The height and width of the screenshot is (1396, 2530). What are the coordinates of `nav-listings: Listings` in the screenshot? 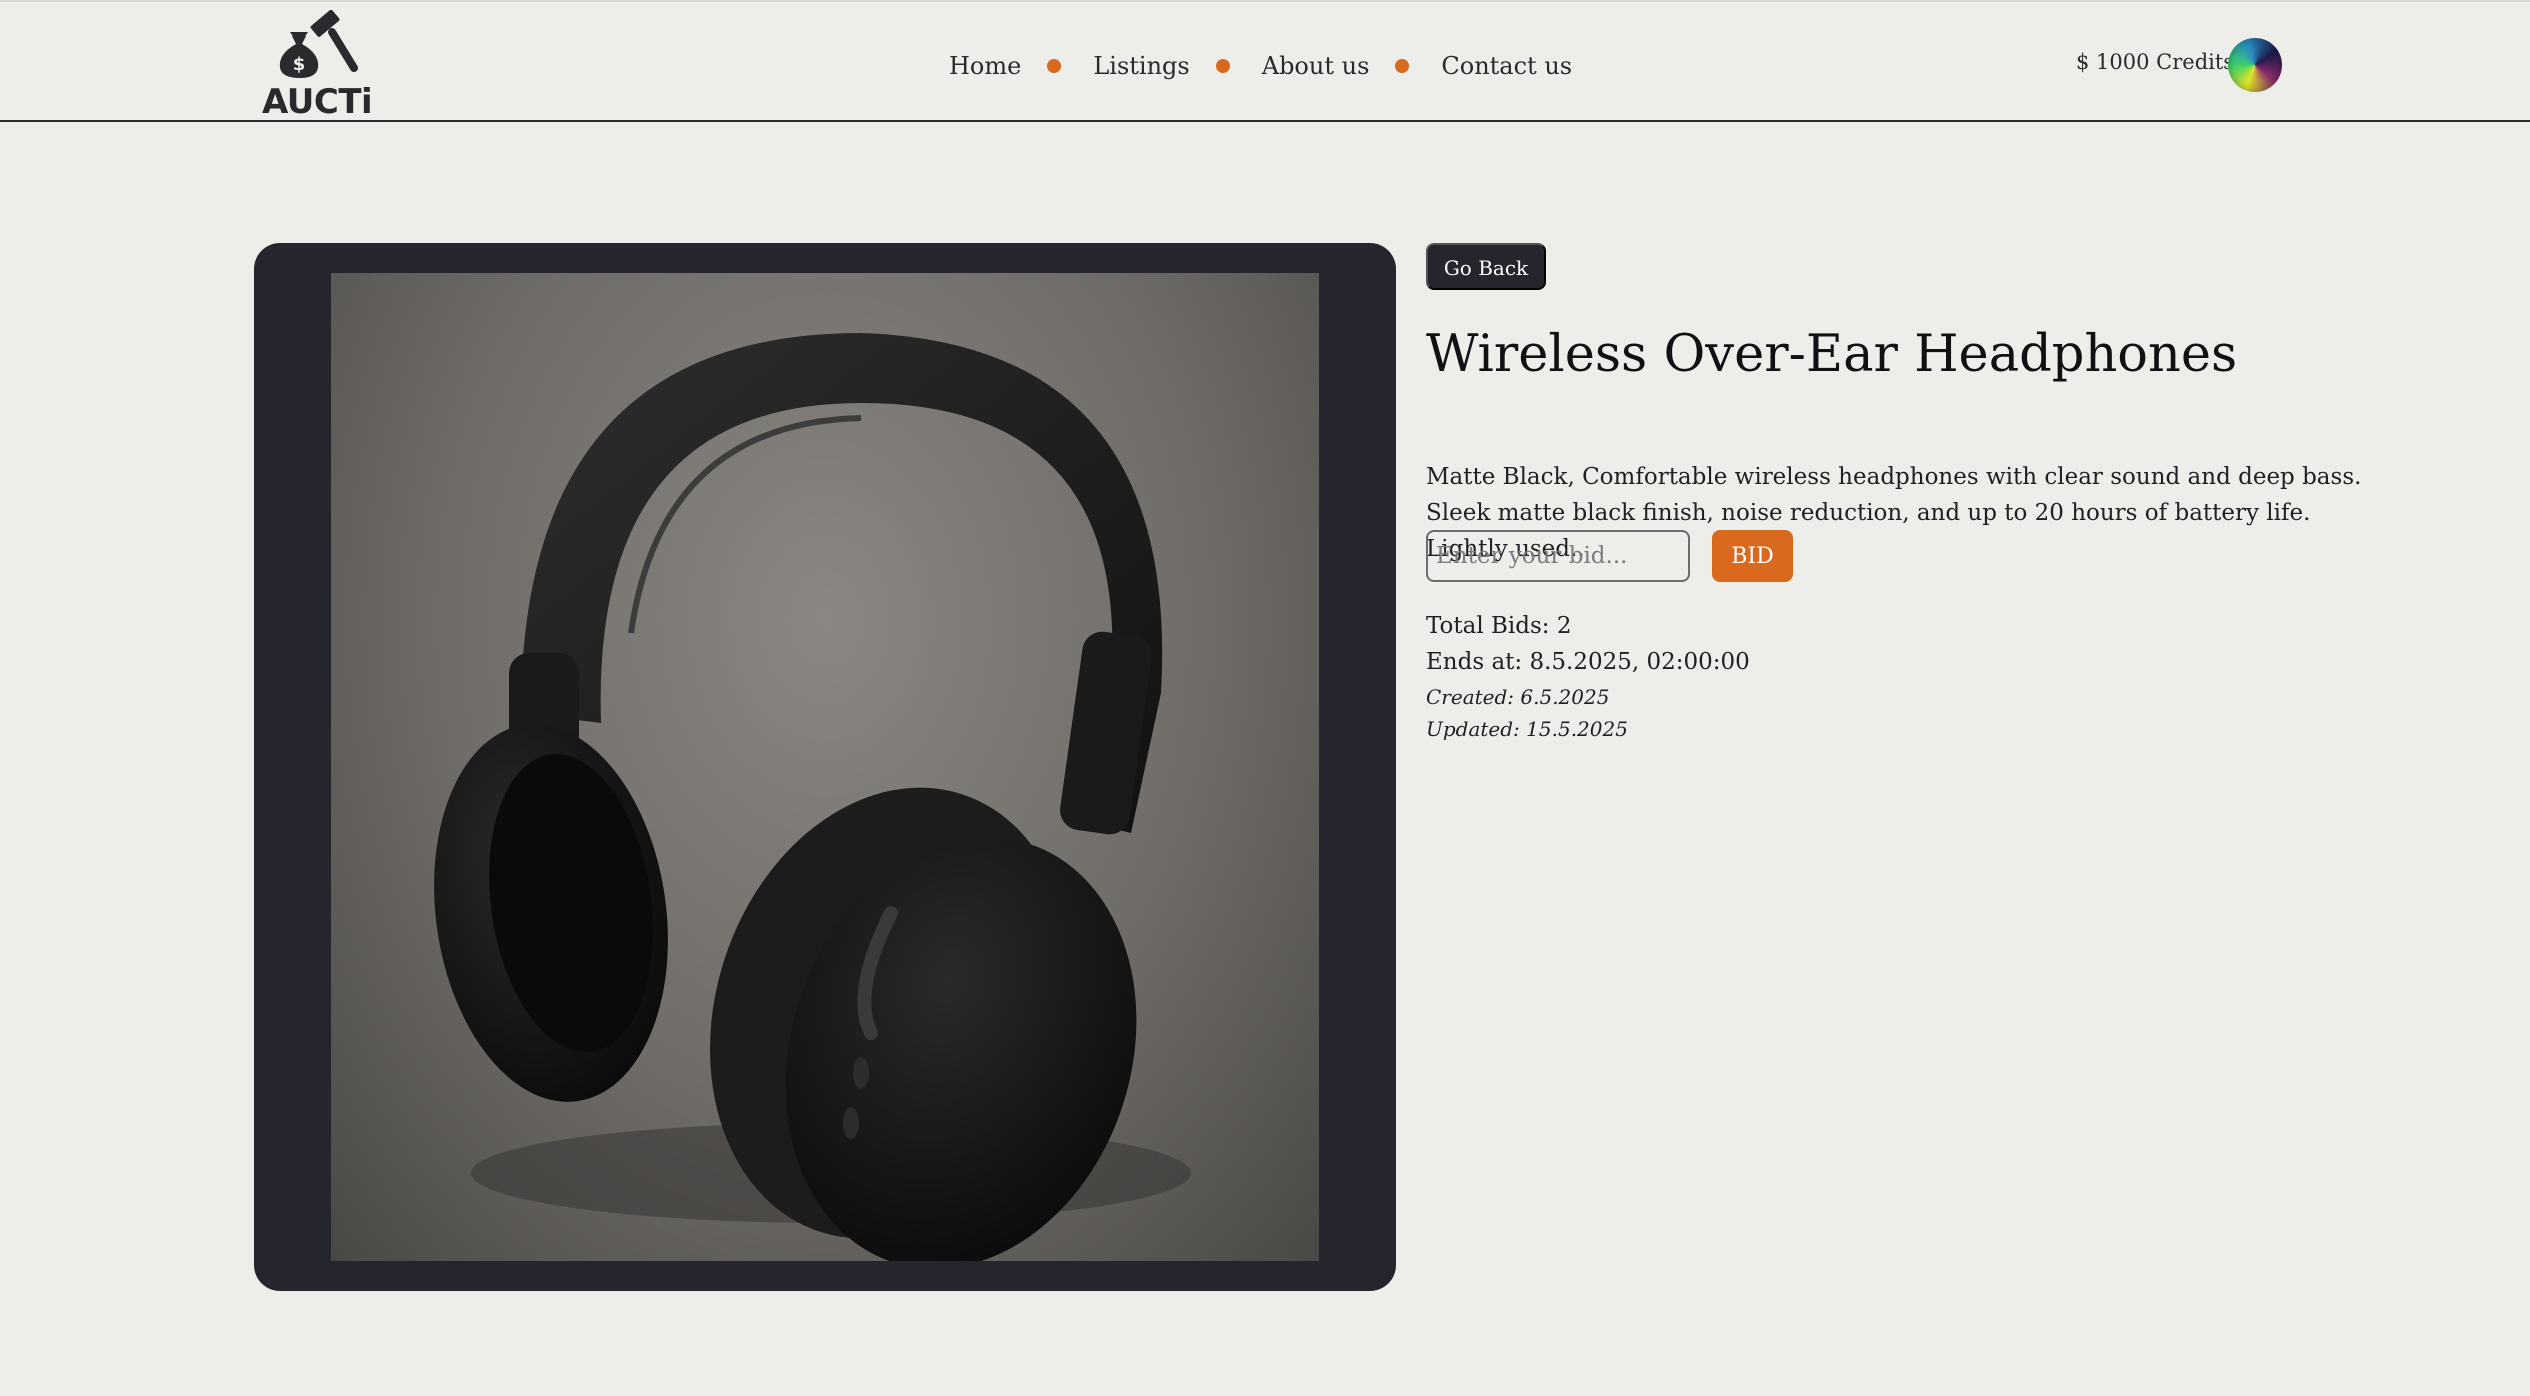 It's located at (1141, 66).